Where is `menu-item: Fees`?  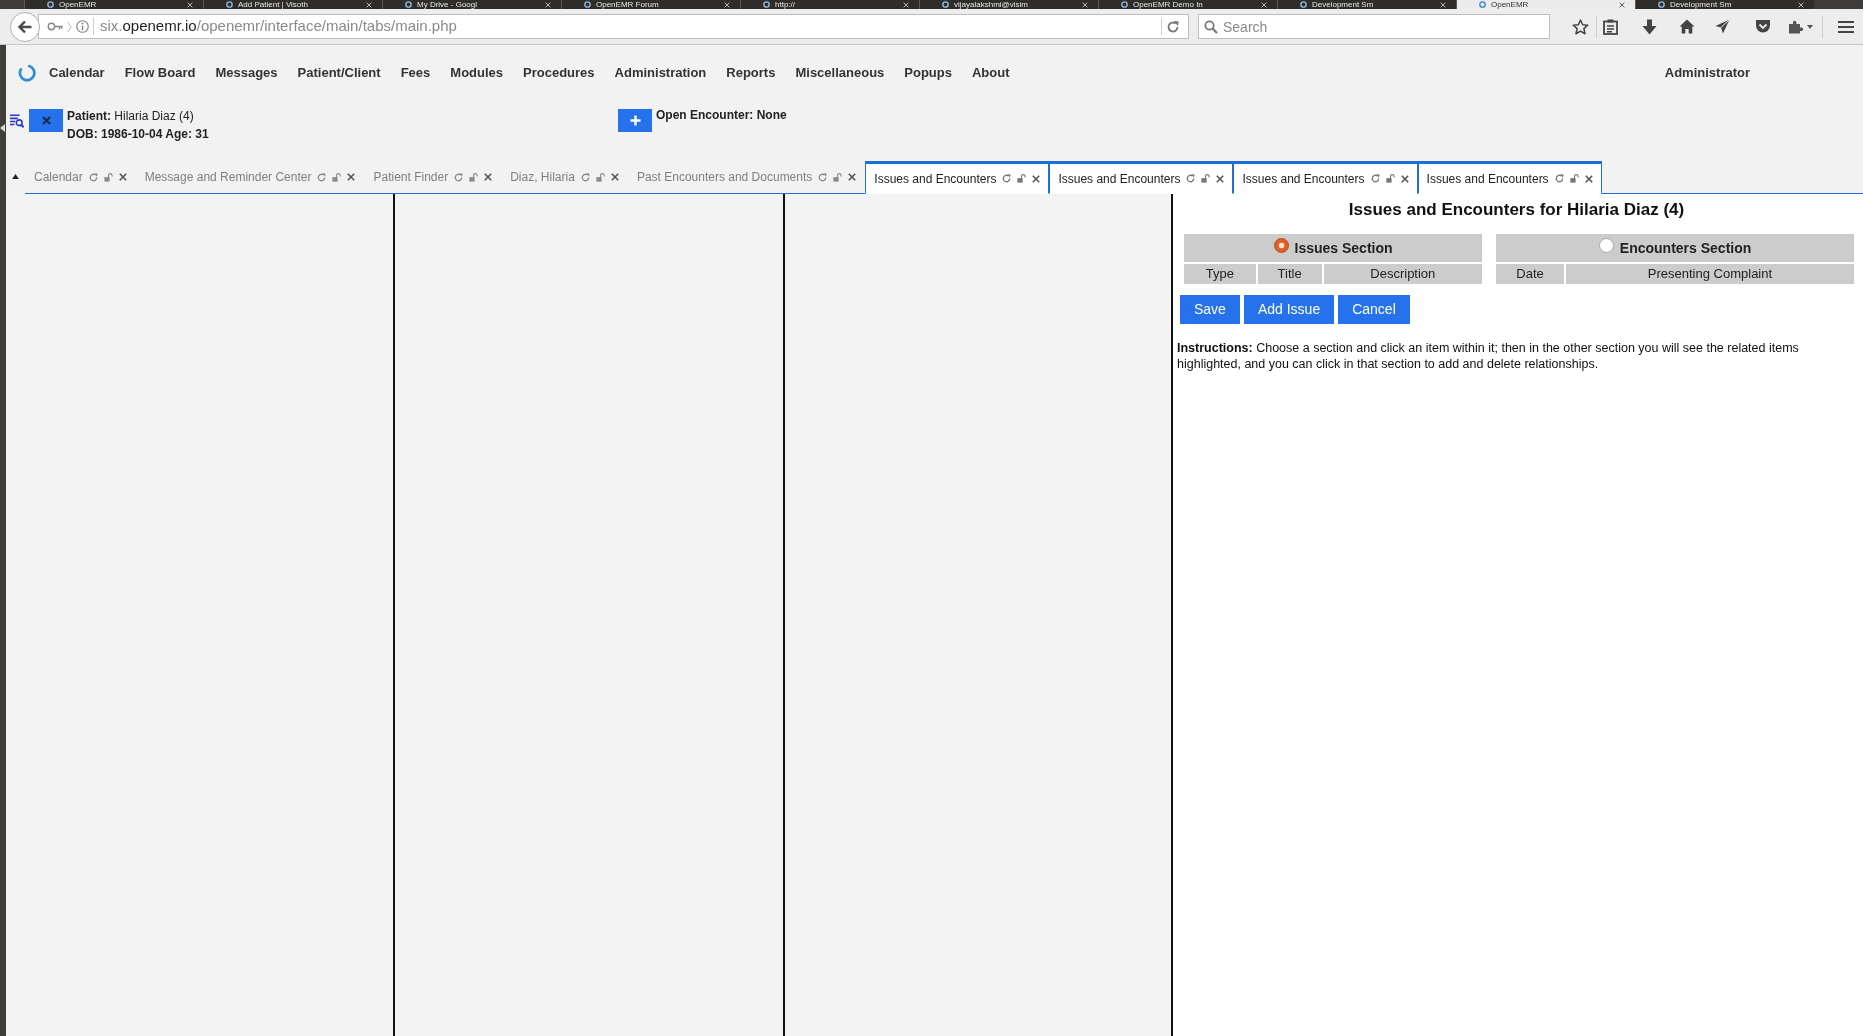
menu-item: Fees is located at coordinates (415, 73).